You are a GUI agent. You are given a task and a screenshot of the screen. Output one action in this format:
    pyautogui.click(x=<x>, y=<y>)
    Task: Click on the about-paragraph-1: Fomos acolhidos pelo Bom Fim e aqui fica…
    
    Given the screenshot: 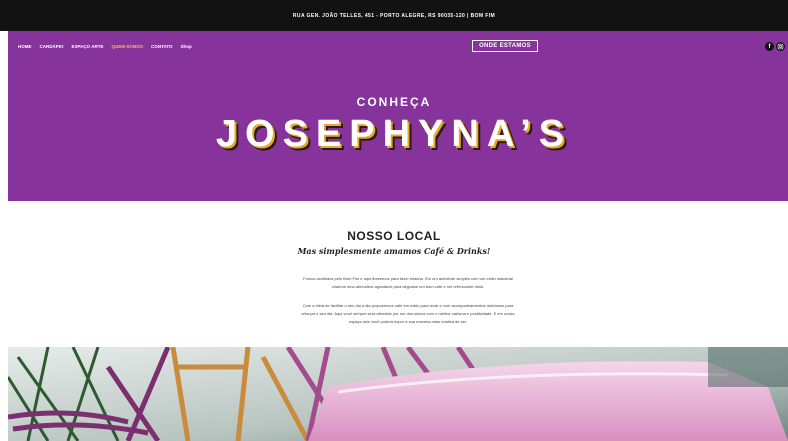 What is the action you would take?
    pyautogui.click(x=408, y=282)
    